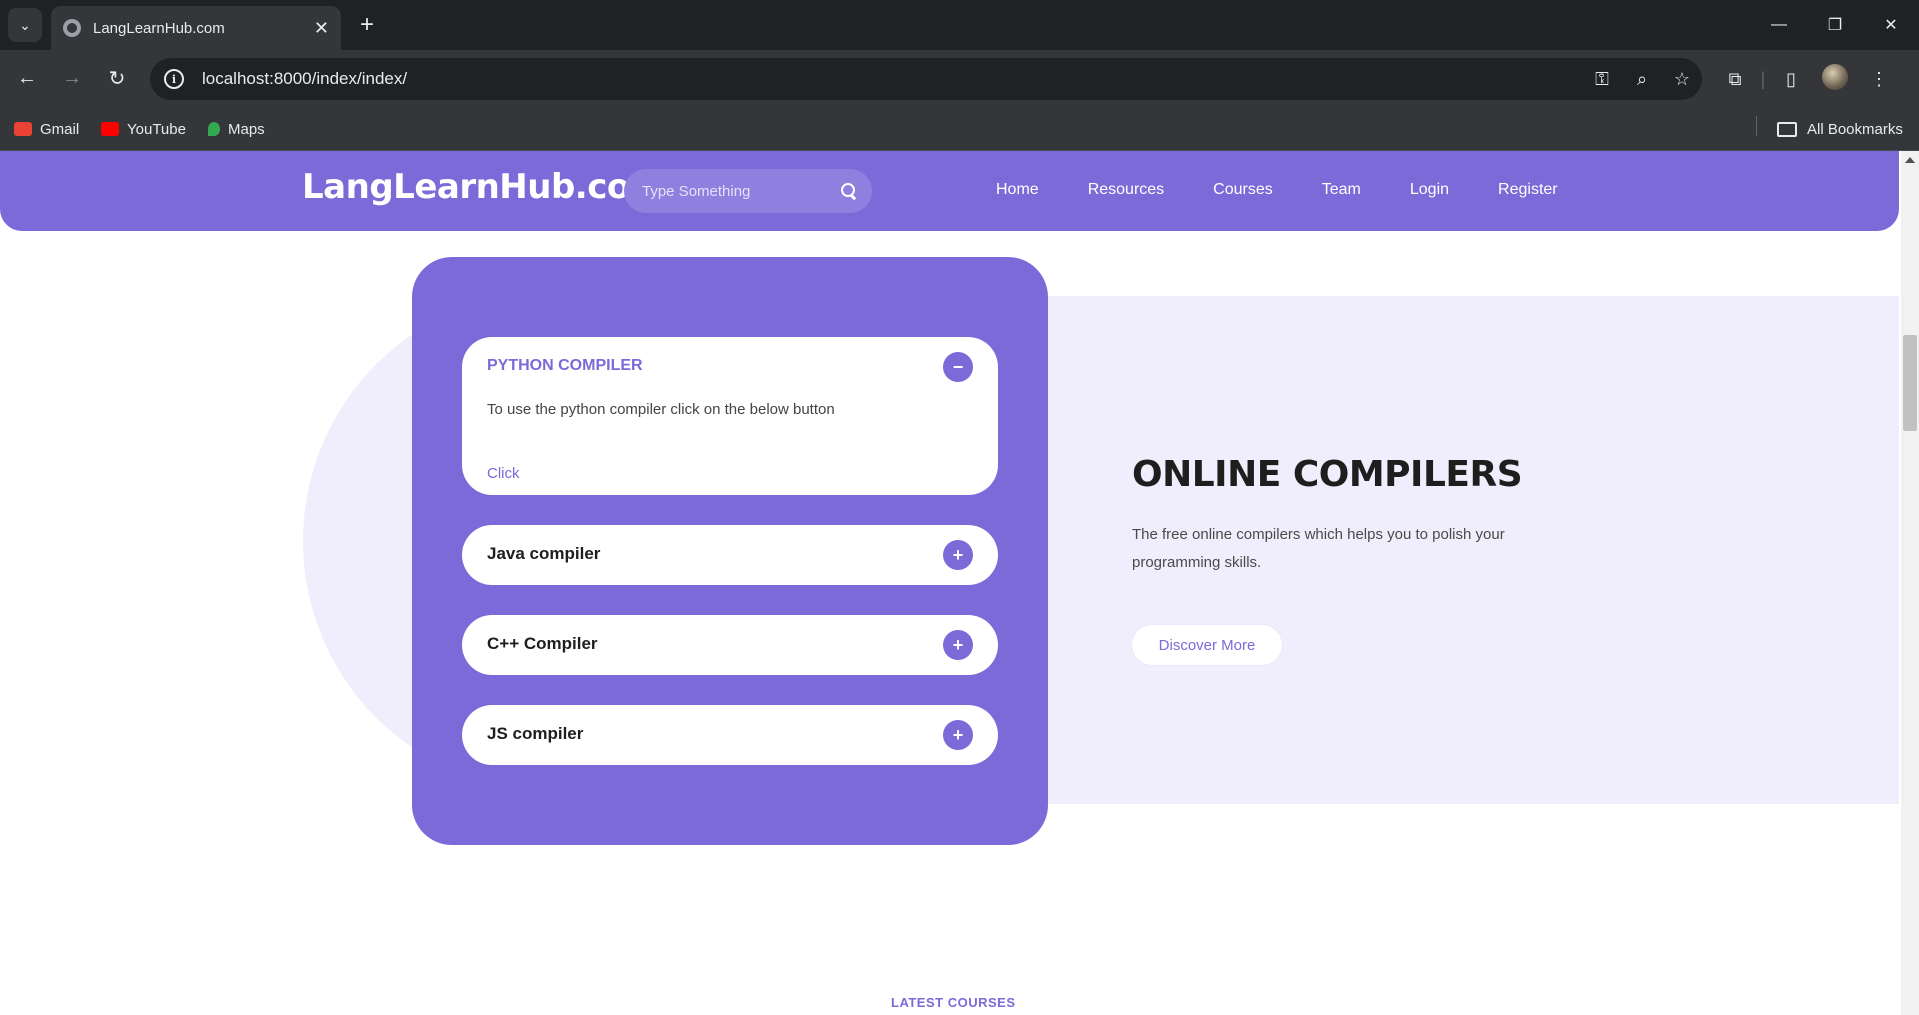 The height and width of the screenshot is (1015, 1919). Describe the element at coordinates (1642, 79) in the screenshot. I see `zoom-icon: ⌕` at that location.